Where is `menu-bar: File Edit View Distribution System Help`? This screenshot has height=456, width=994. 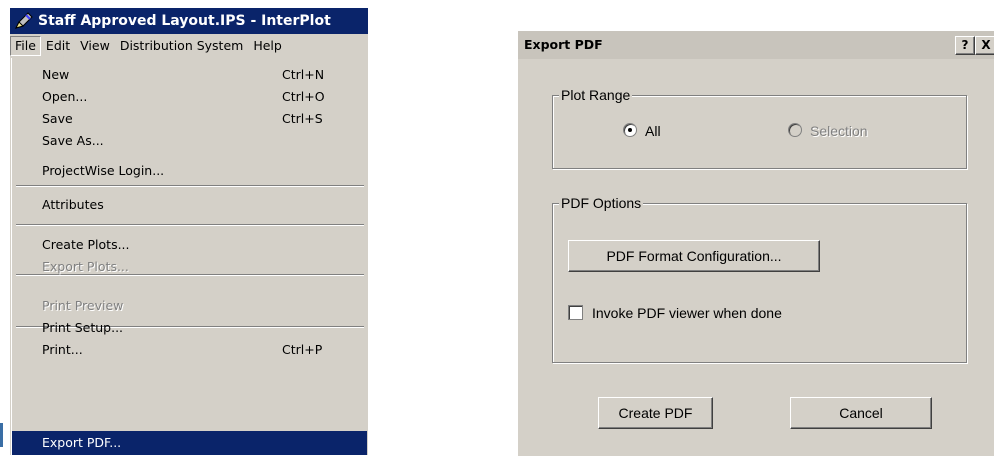
menu-bar: File Edit View Distribution System Help is located at coordinates (189, 46).